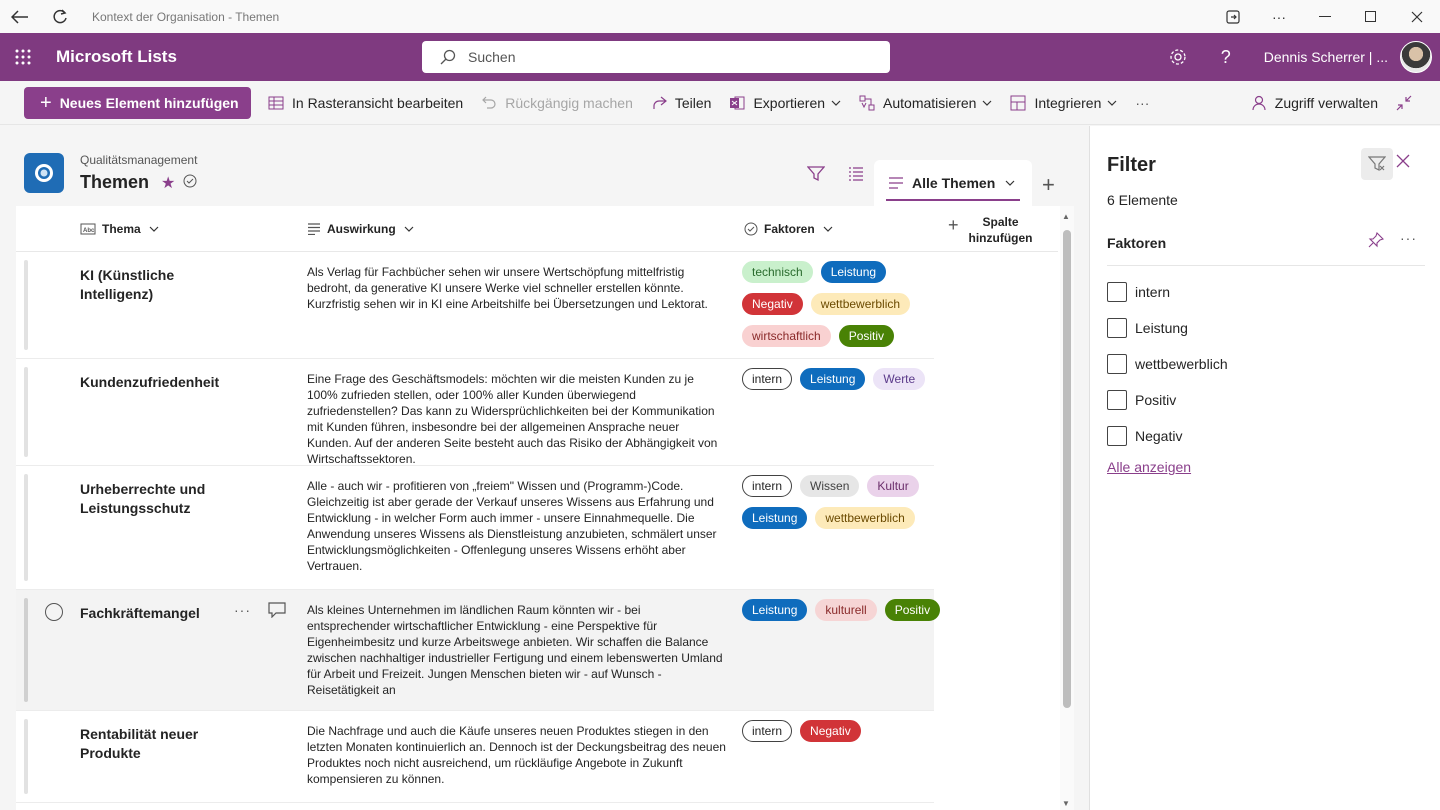 This screenshot has width=1440, height=810. What do you see at coordinates (60, 16) in the screenshot?
I see `refresh-icon` at bounding box center [60, 16].